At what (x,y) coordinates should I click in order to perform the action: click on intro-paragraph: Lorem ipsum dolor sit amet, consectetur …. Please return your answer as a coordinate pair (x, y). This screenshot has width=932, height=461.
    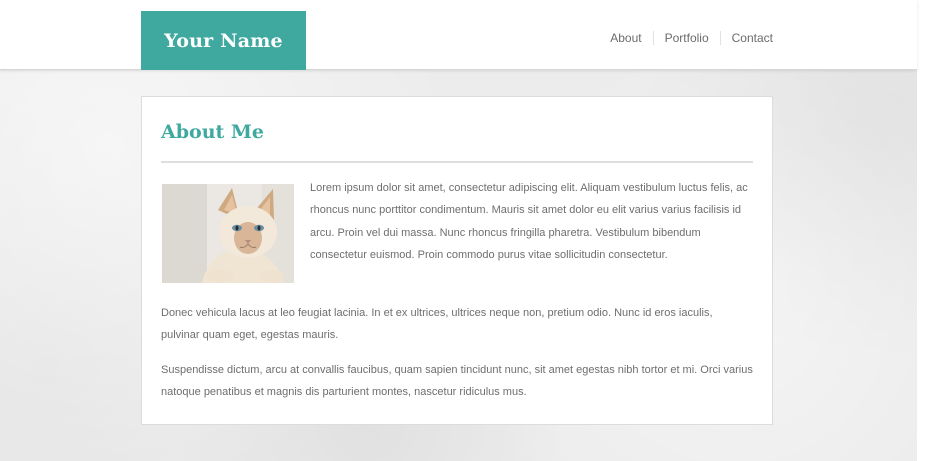
    Looking at the image, I should click on (529, 222).